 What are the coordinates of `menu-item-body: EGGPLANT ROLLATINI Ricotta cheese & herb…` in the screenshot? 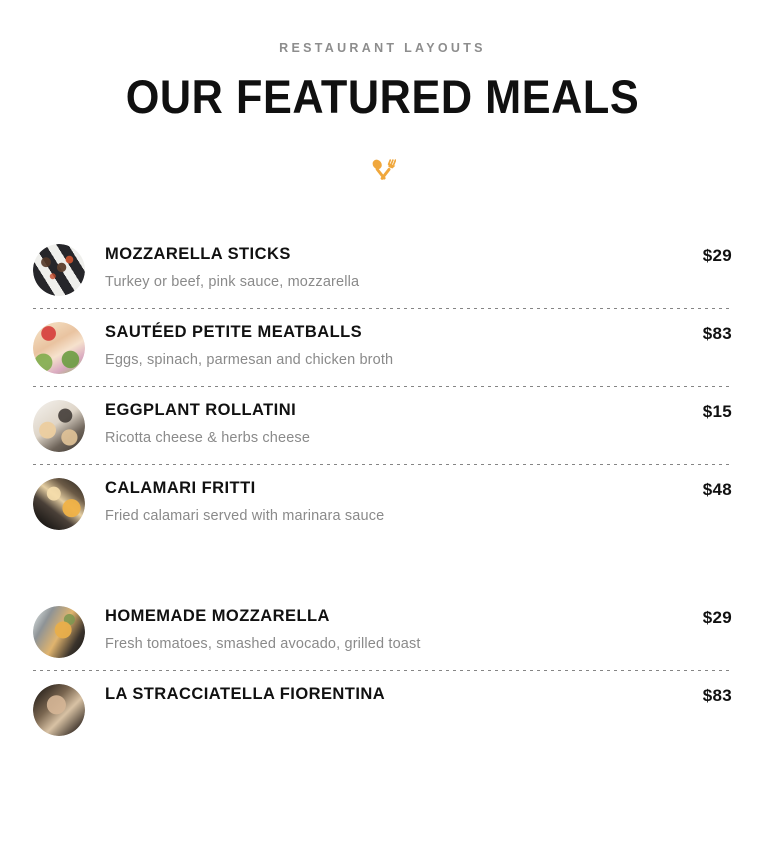 It's located at (385, 422).